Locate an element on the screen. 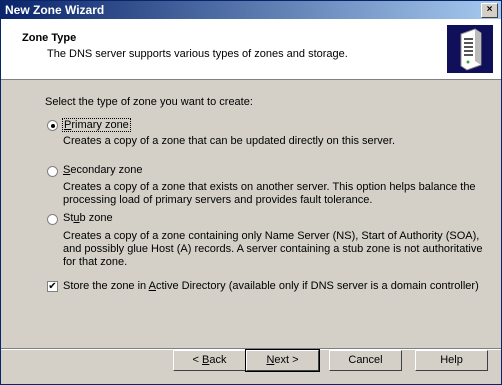  secondary-zone-radio is located at coordinates (52, 171).